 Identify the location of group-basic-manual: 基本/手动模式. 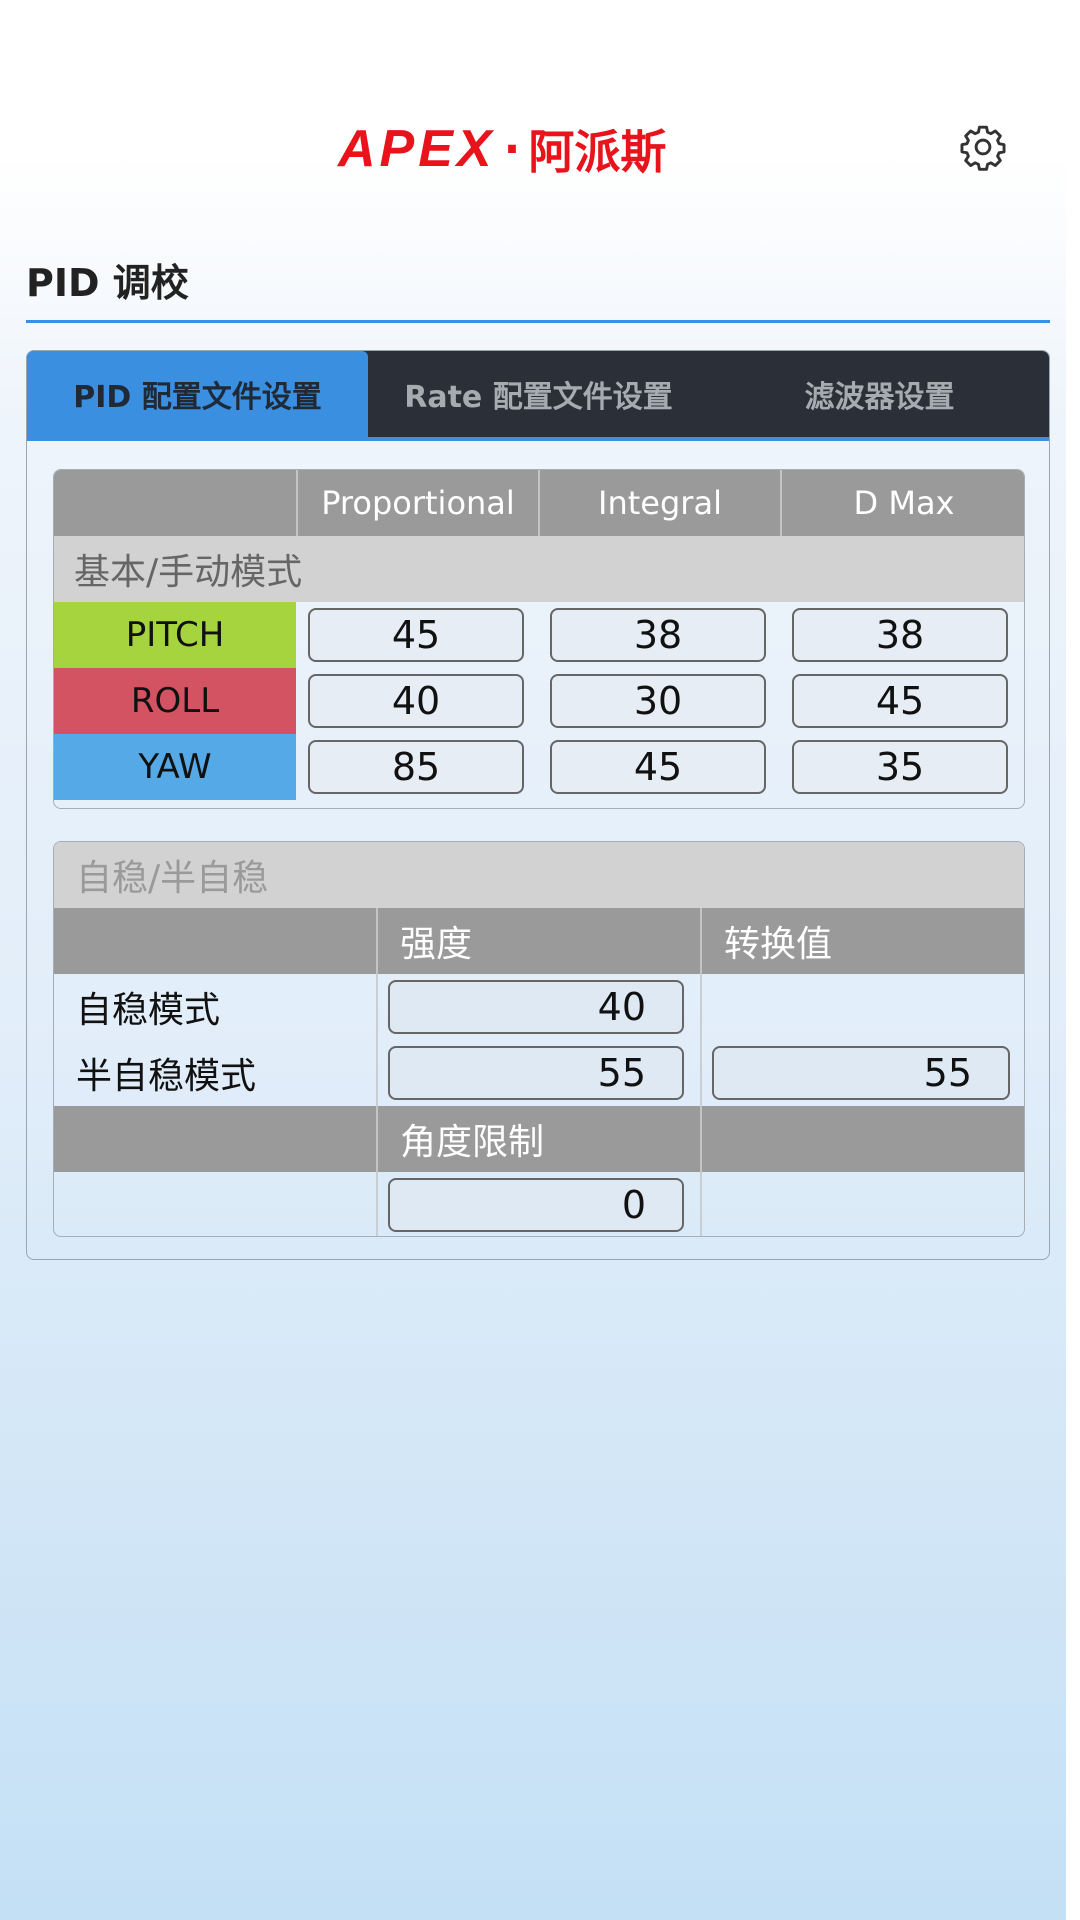
(539, 569).